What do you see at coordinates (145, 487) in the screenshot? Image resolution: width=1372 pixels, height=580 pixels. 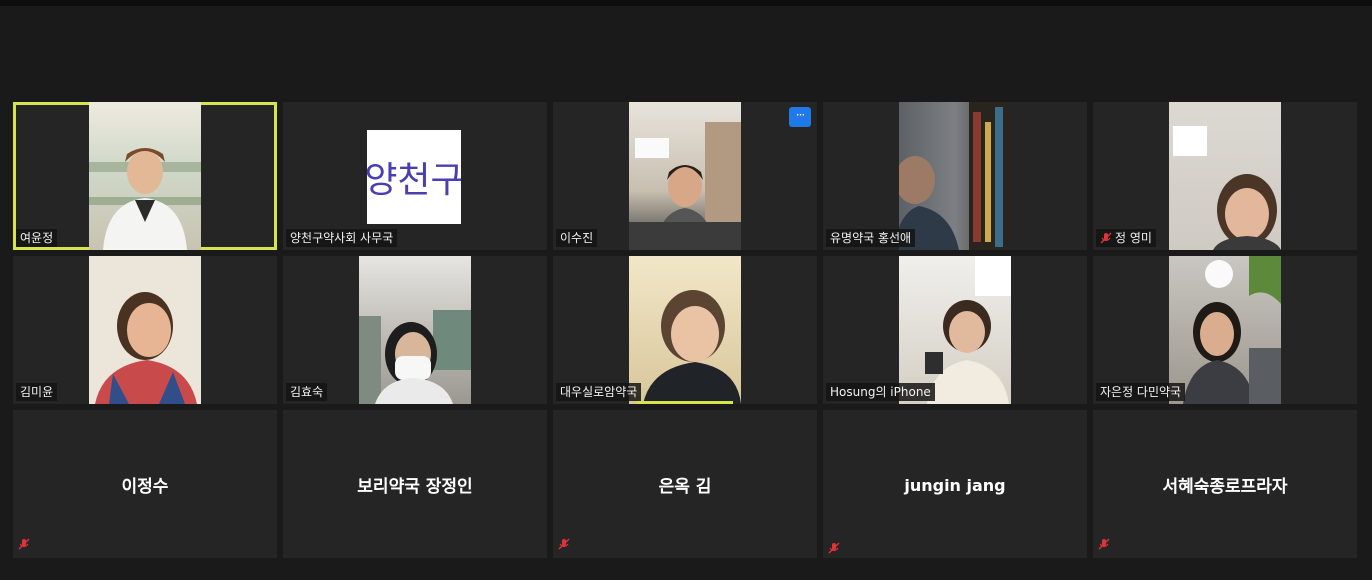 I see `participant-name: 이정수` at bounding box center [145, 487].